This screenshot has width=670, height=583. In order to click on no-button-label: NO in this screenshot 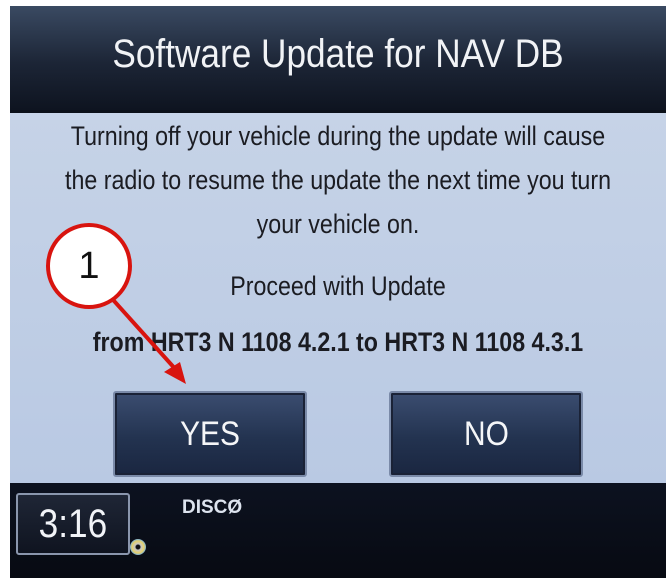, I will do `click(486, 433)`.